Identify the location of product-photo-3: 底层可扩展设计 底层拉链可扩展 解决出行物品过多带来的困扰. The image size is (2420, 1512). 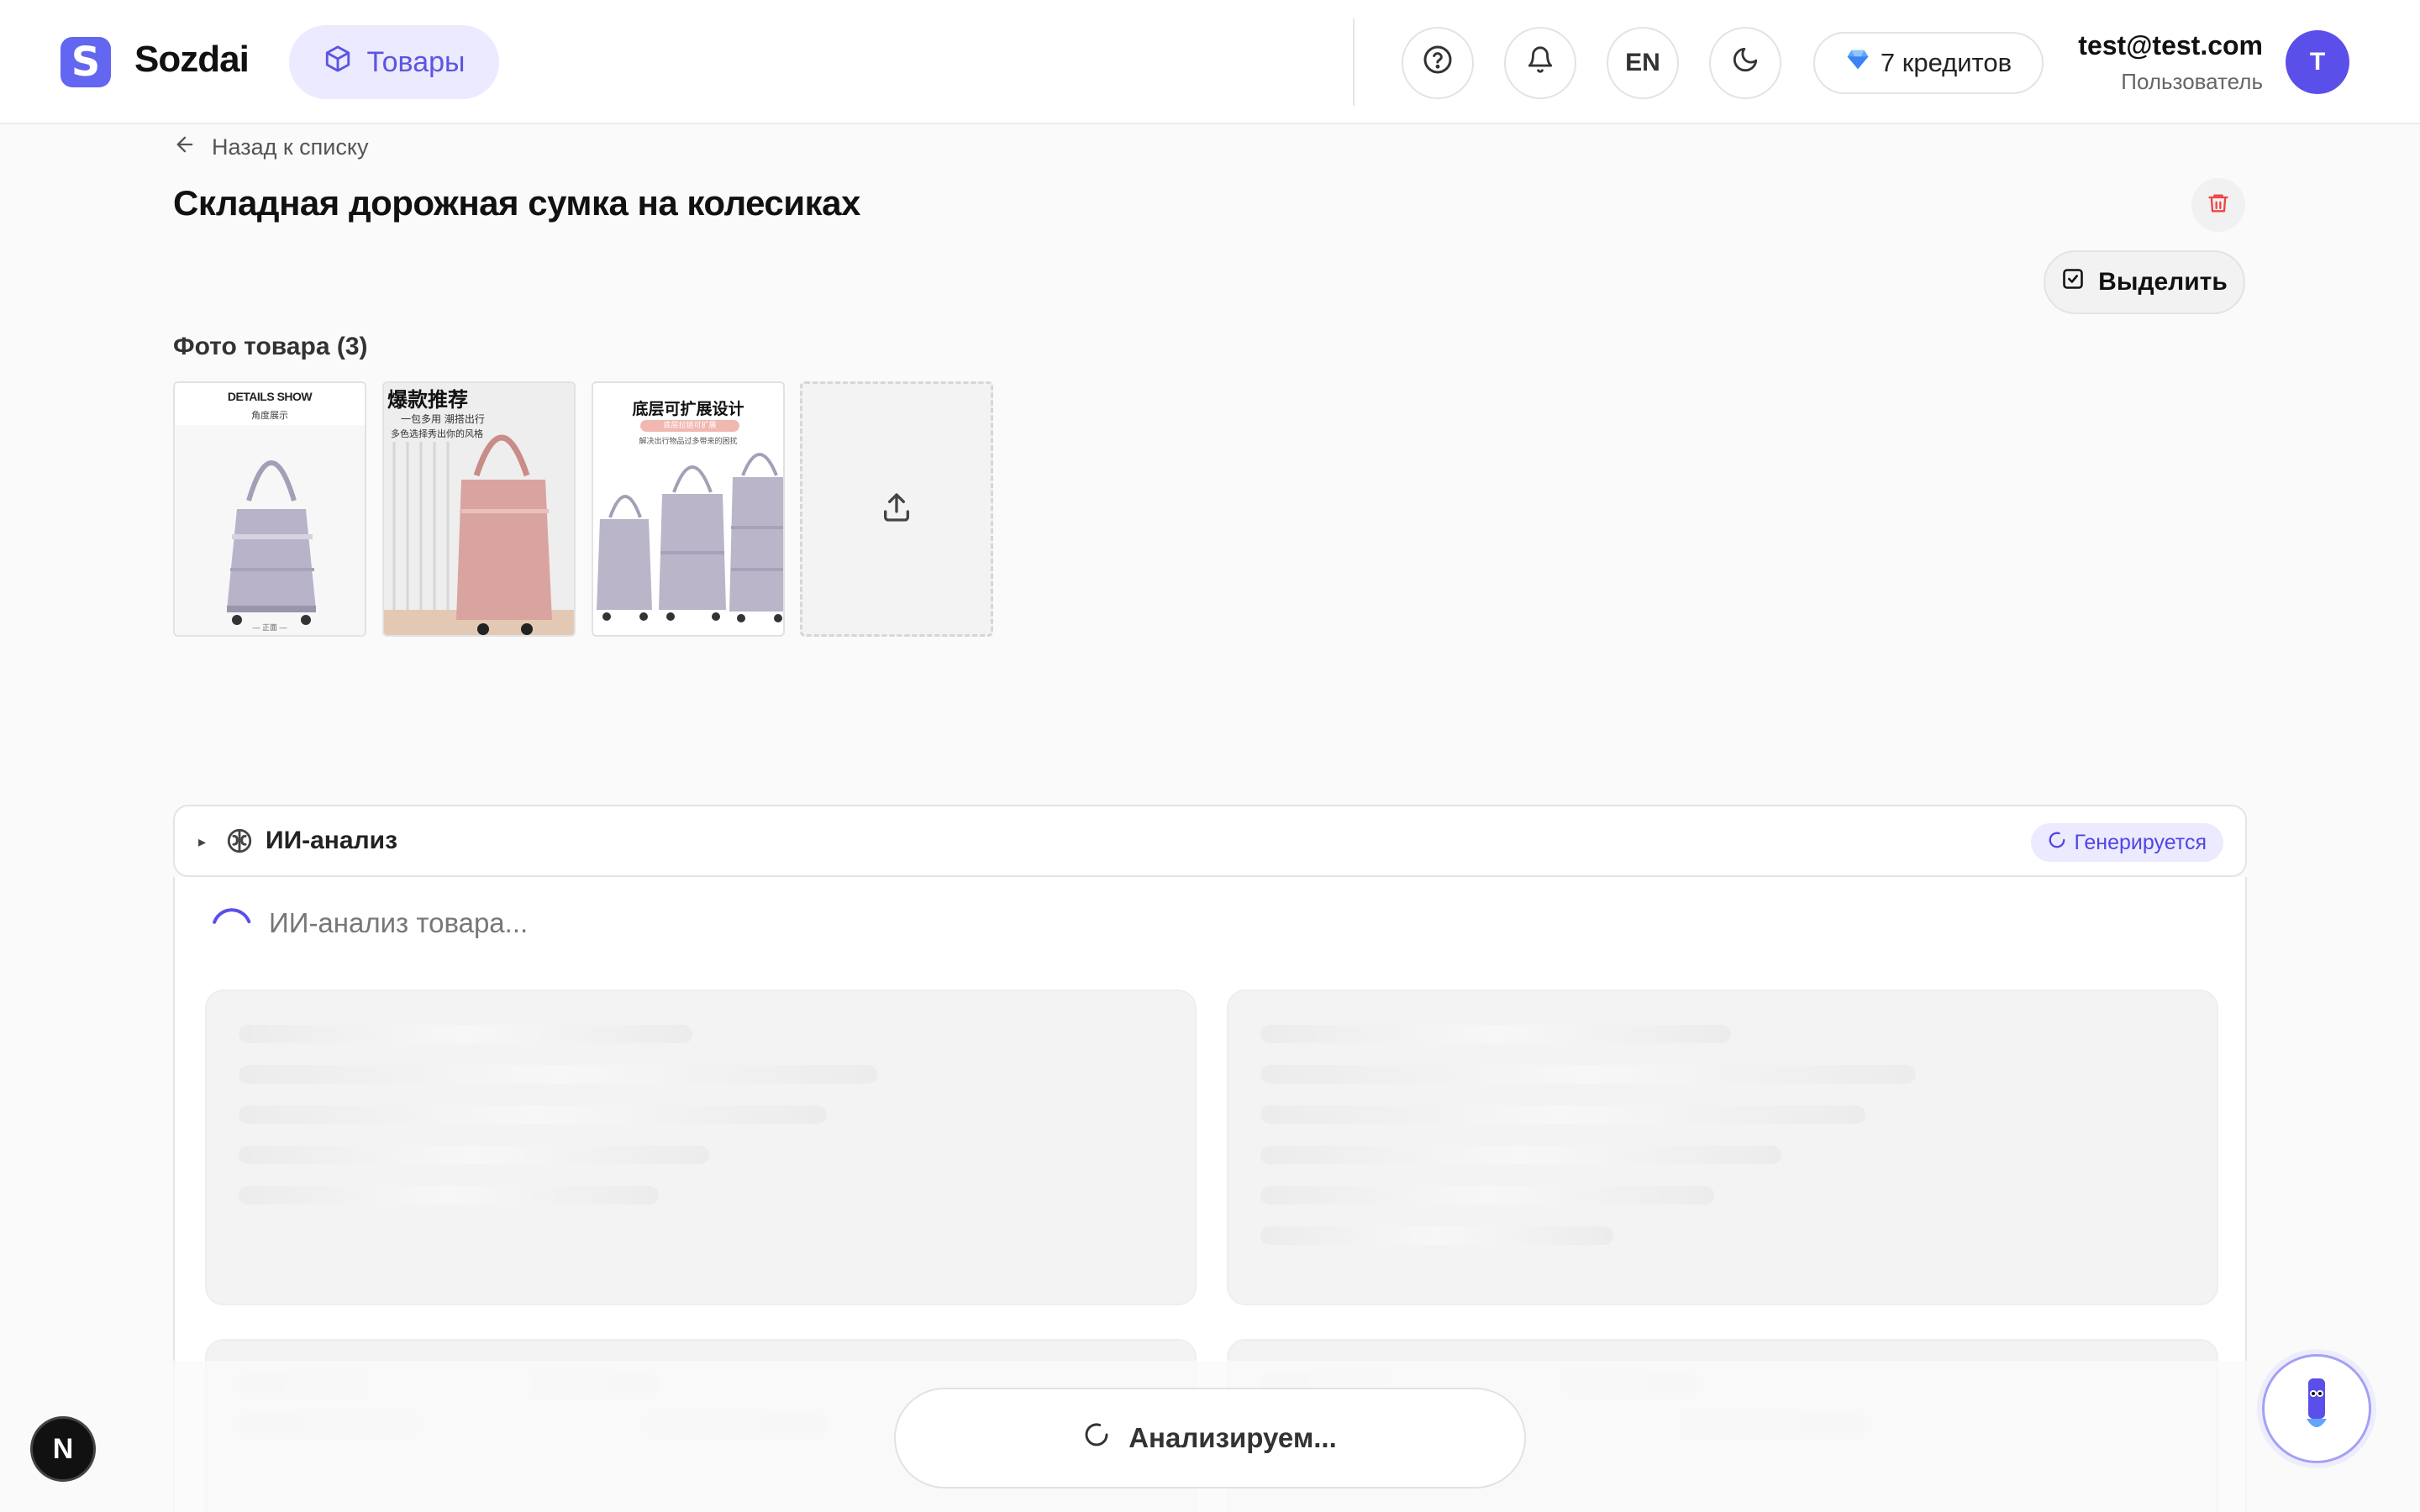
(688, 509).